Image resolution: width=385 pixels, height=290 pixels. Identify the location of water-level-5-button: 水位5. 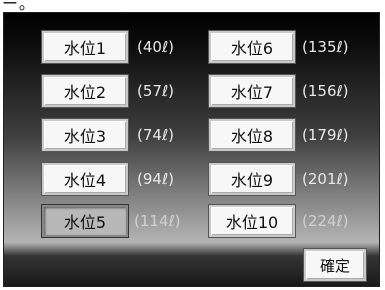
(85, 221).